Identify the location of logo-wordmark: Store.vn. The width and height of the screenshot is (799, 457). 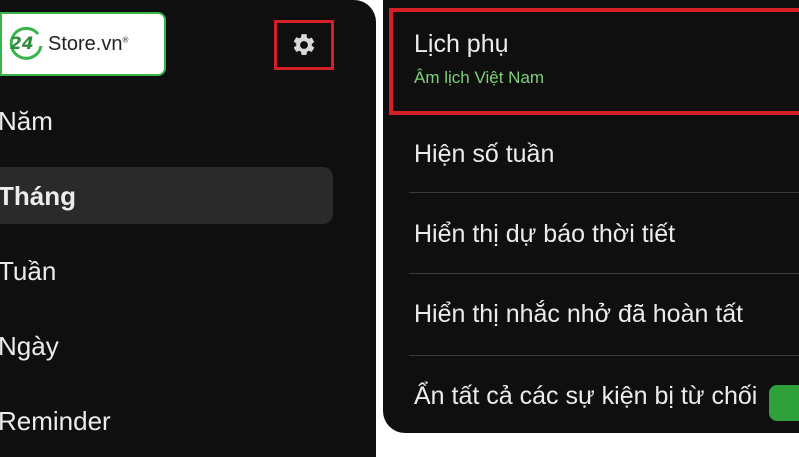
(85, 43).